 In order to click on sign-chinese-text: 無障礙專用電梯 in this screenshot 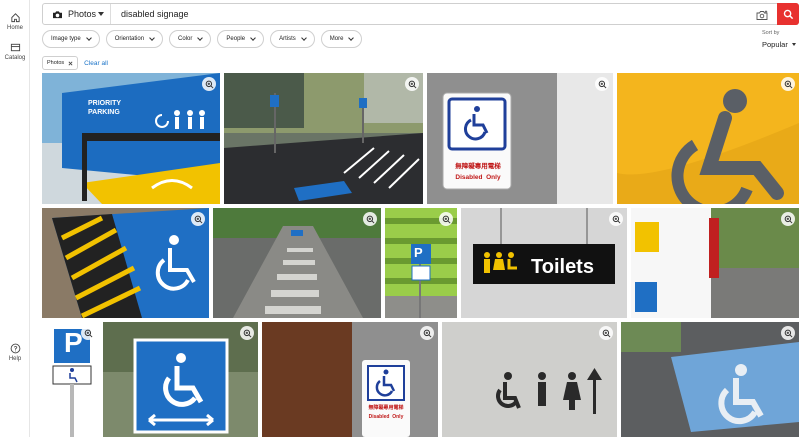, I will do `click(478, 166)`.